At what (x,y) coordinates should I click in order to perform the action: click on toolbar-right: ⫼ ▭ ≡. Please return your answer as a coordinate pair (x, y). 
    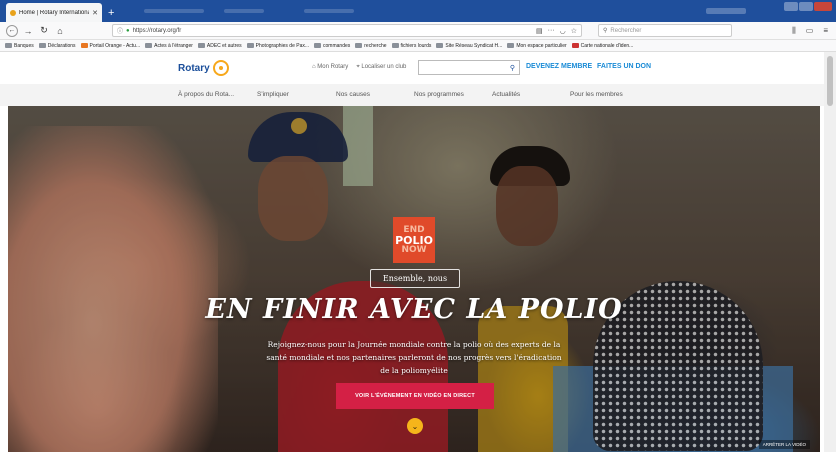
    Looking at the image, I should click on (810, 31).